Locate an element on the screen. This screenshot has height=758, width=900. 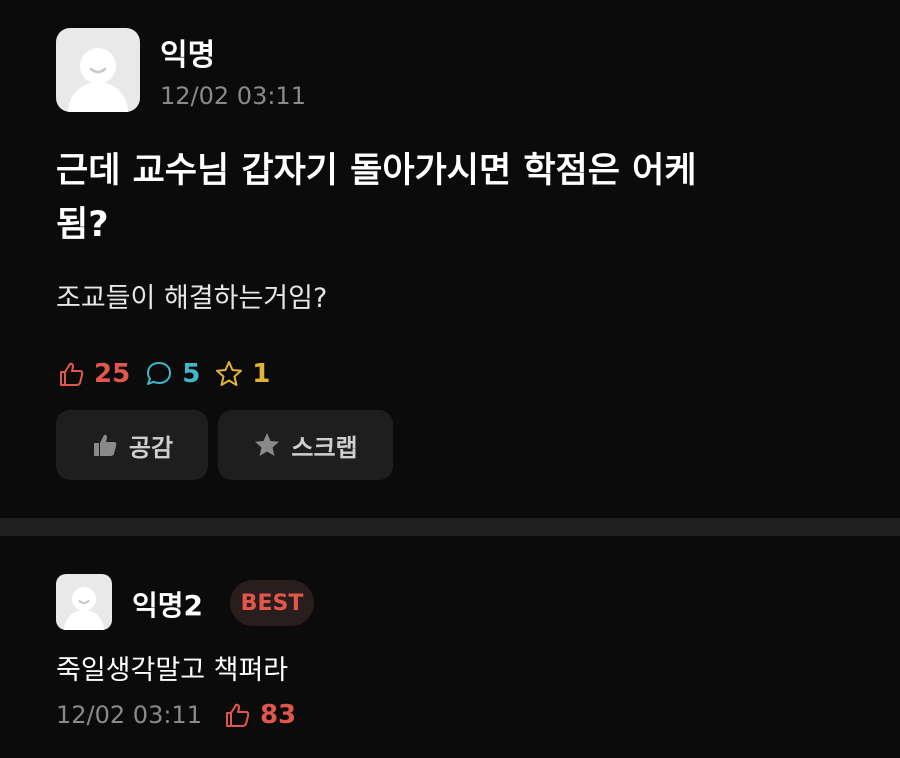
comment-count: 5 is located at coordinates (172, 374).